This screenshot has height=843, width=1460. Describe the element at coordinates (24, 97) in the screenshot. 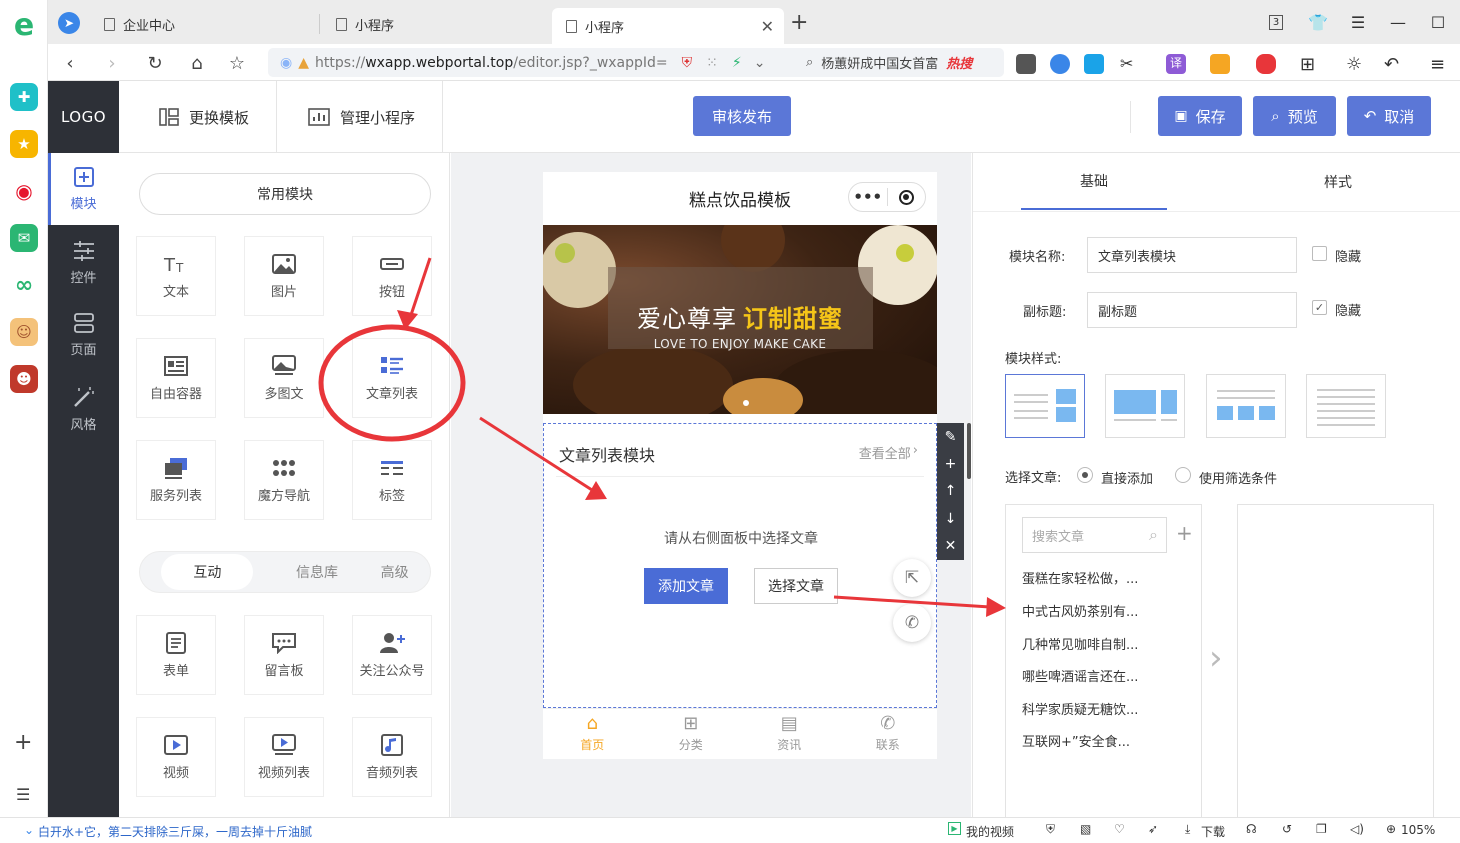

I see `plus-app-icon: ✚` at that location.